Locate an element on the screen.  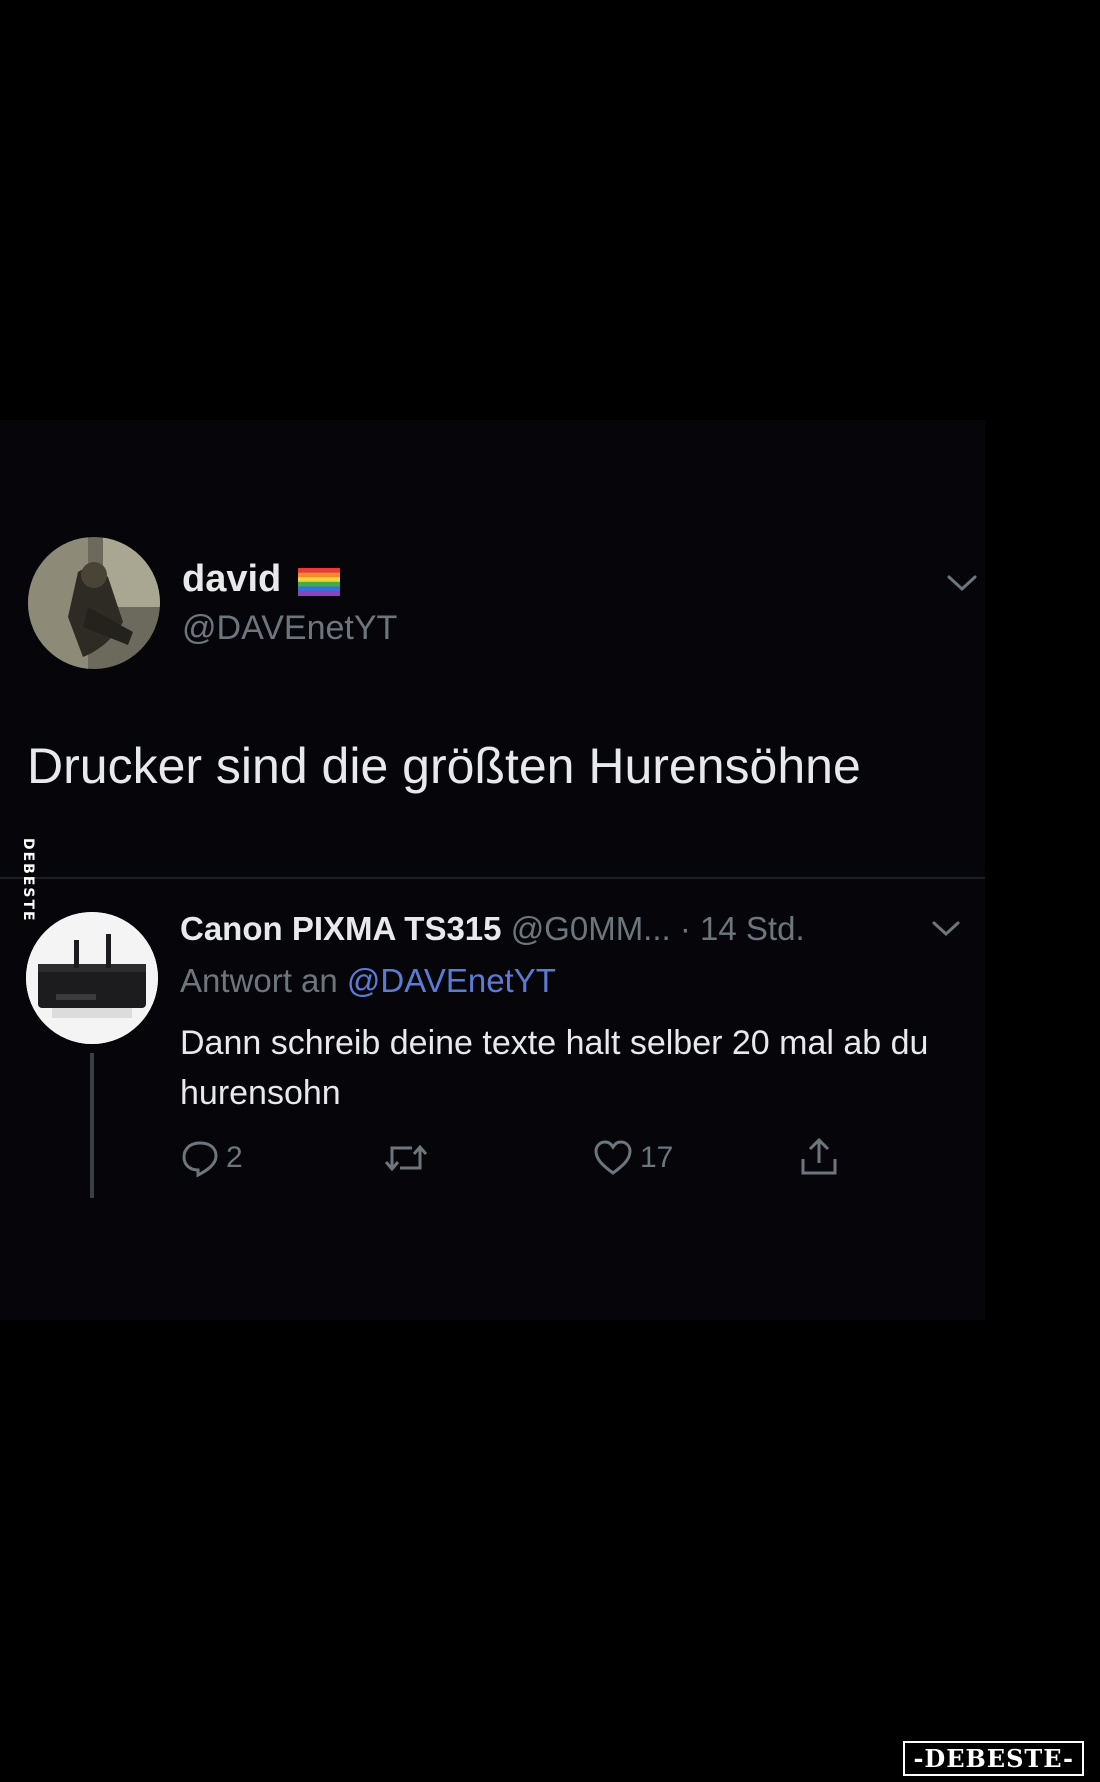
thread-line is located at coordinates (92, 1125).